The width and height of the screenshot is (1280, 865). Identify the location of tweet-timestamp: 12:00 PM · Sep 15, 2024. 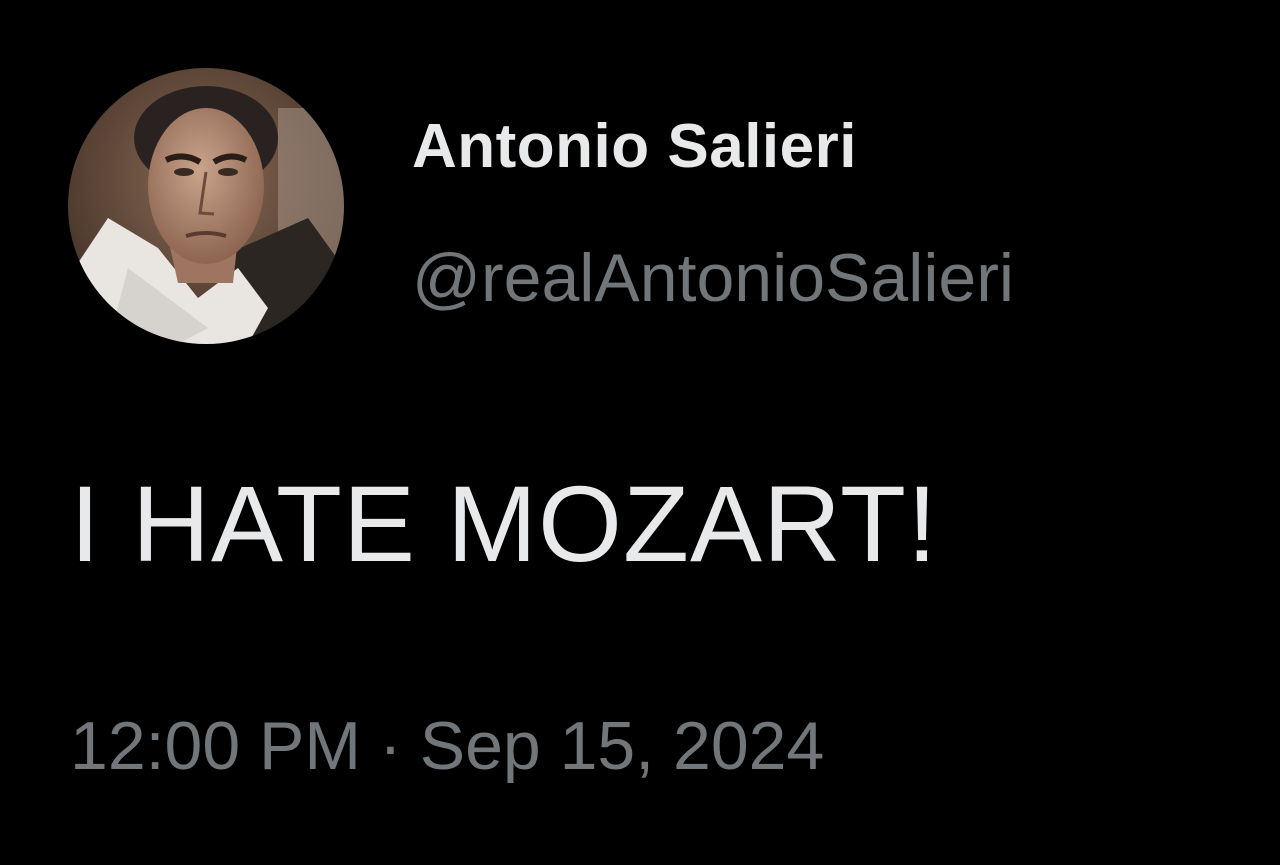
(447, 746).